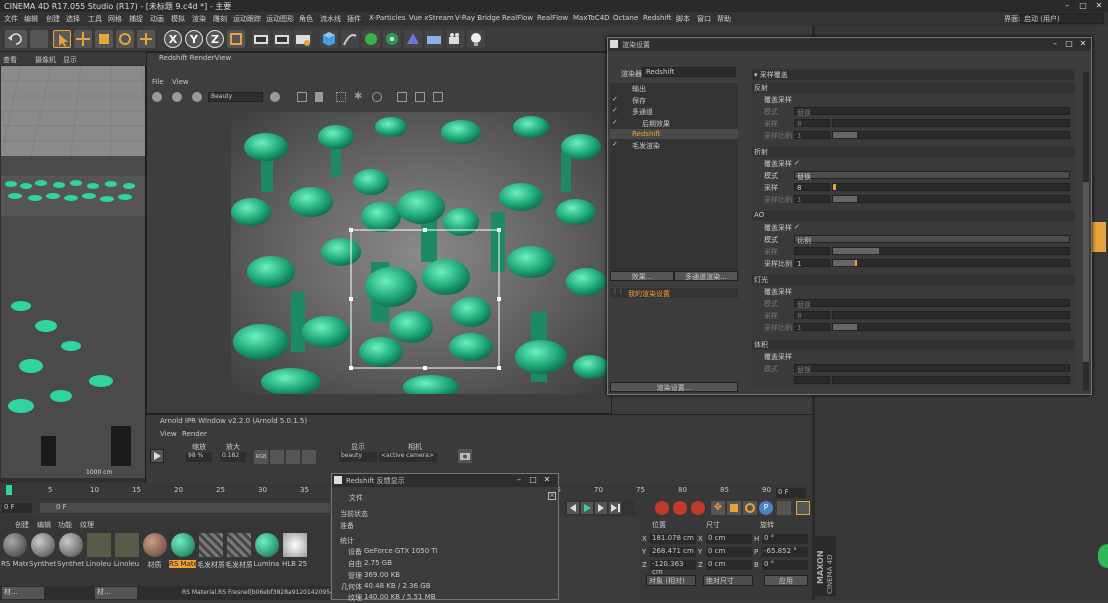 The image size is (1108, 603). Describe the element at coordinates (236, 39) in the screenshot. I see `coordinate-system-icon` at that location.